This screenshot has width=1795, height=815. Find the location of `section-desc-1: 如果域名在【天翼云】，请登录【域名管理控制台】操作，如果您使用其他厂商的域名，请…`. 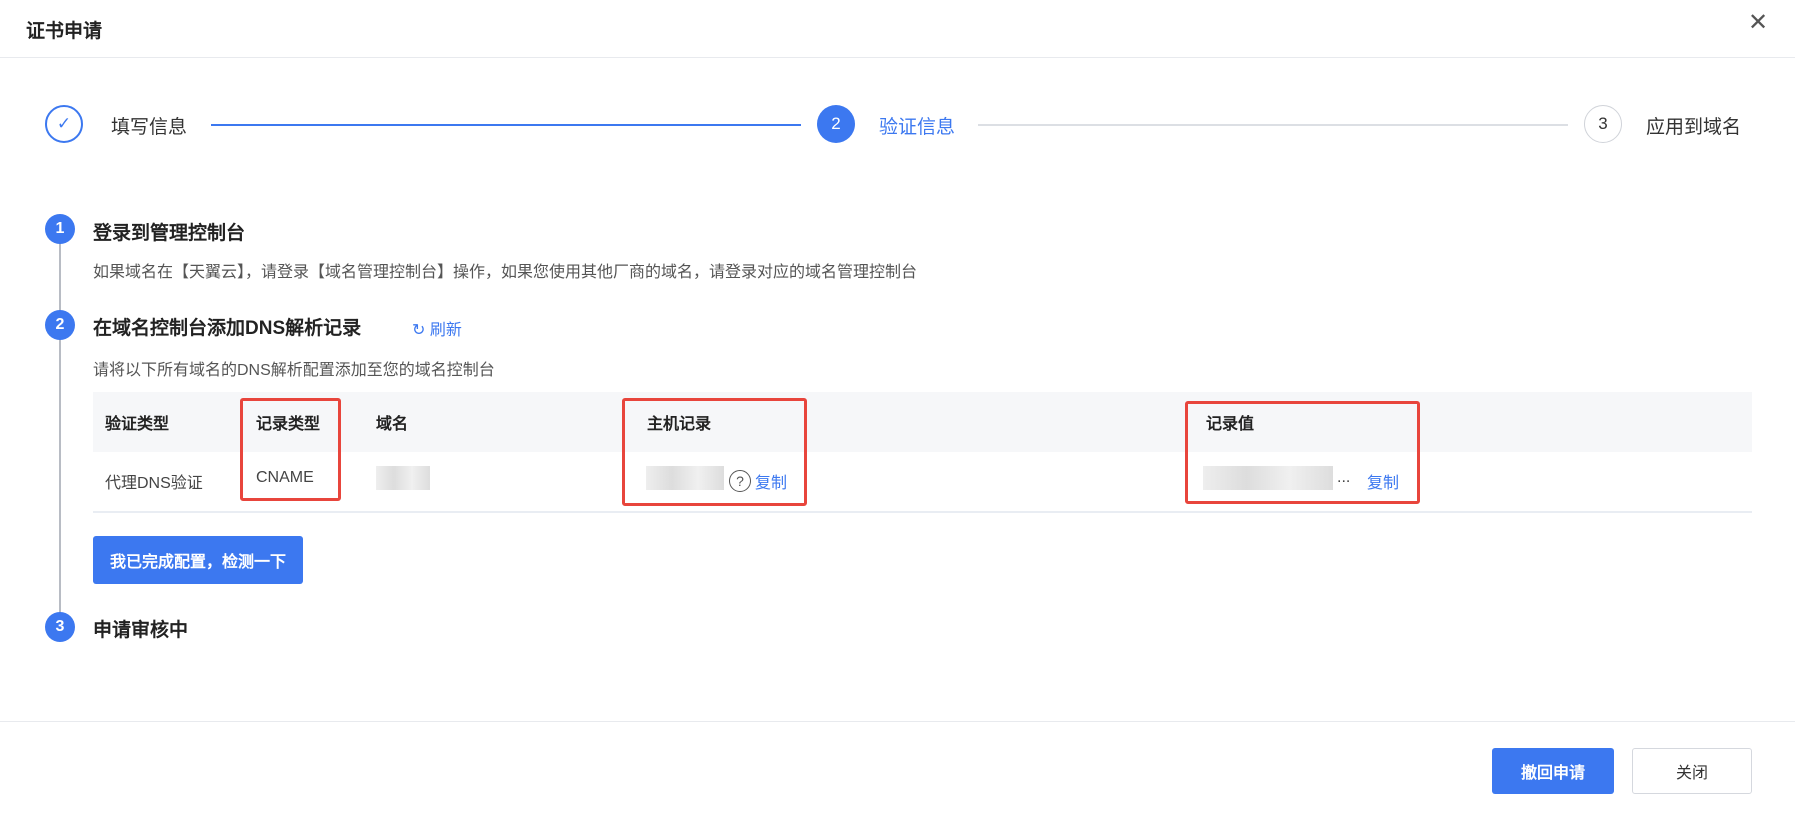

section-desc-1: 如果域名在【天翼云】，请登录【域名管理控制台】操作，如果您使用其他厂商的域名，请… is located at coordinates (505, 272).